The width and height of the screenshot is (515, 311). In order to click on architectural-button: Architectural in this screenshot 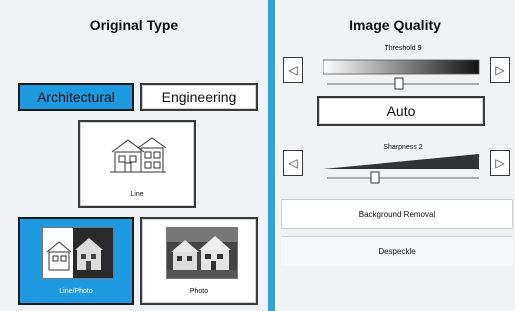, I will do `click(76, 97)`.